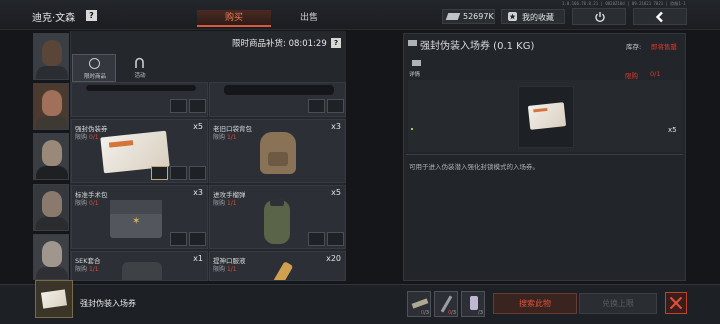 The height and width of the screenshot is (324, 720). I want to click on ticket-icon, so click(412, 43).